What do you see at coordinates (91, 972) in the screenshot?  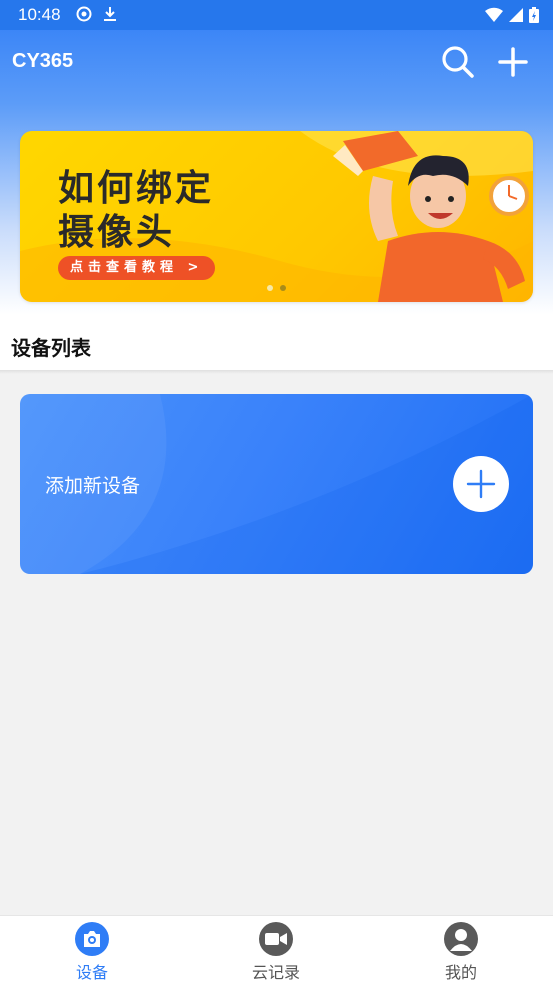 I see `nav-label-devices: 设备` at bounding box center [91, 972].